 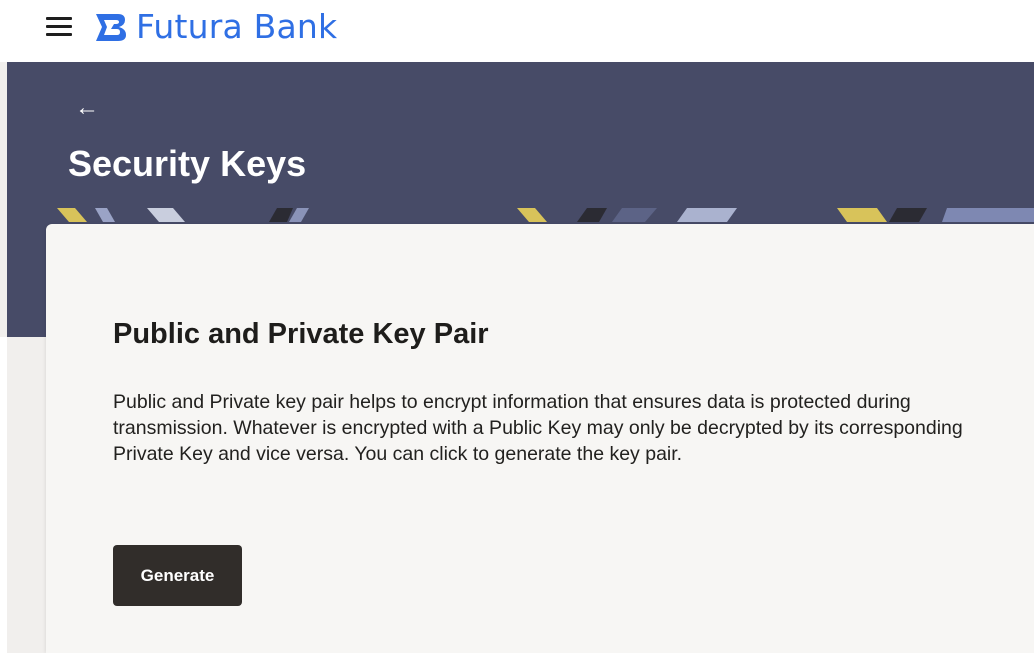 I want to click on left-gutter, so click(x=3, y=495).